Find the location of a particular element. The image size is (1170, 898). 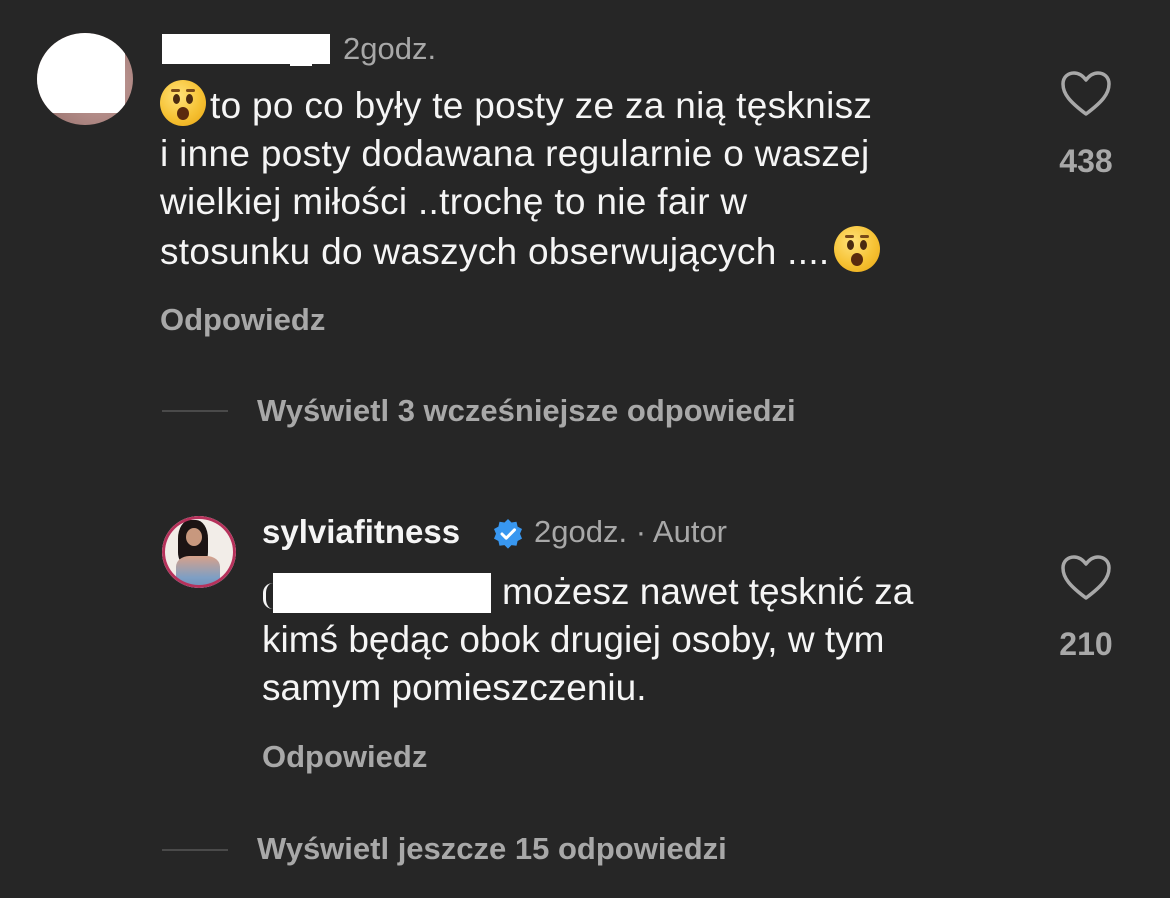

view-more-replies-link: Wyświetl jeszcze 15 odpowiedzi is located at coordinates (492, 849).